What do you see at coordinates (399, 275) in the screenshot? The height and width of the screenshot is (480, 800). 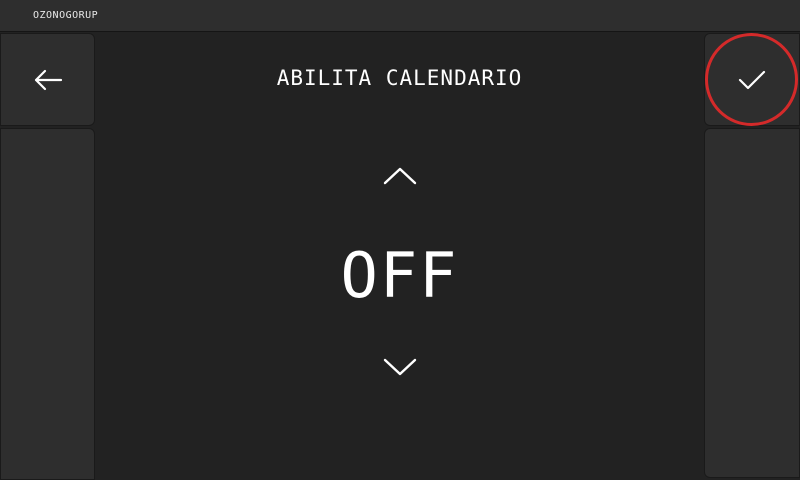 I see `setting-value: OFF` at bounding box center [399, 275].